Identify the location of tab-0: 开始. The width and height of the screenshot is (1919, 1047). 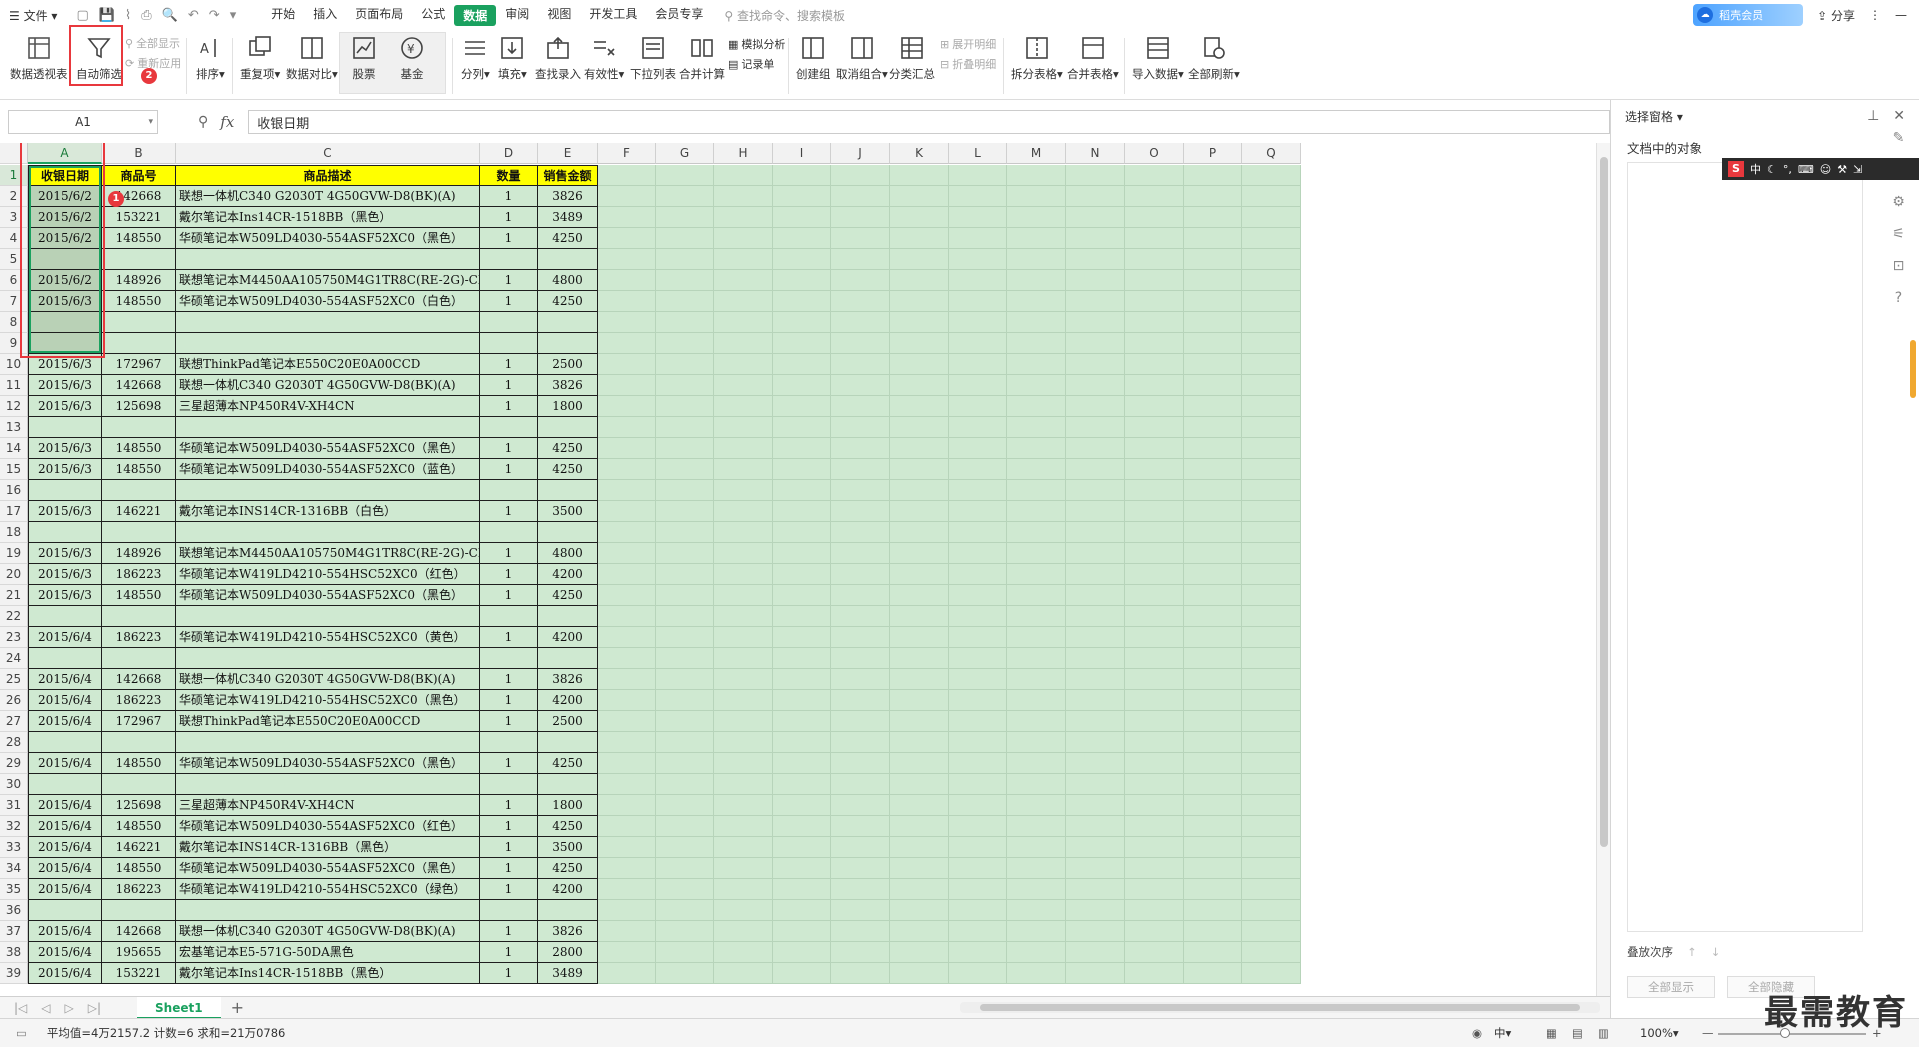
(283, 15).